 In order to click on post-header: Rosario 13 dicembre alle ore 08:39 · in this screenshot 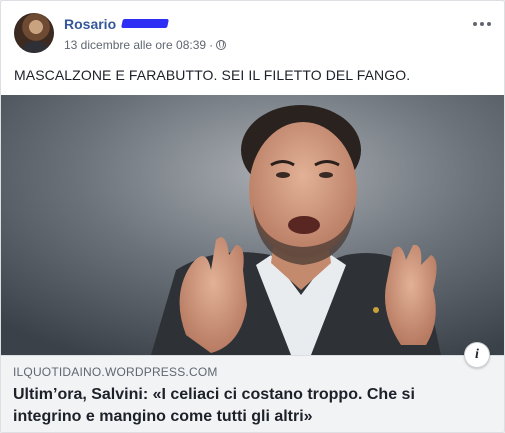, I will do `click(254, 35)`.